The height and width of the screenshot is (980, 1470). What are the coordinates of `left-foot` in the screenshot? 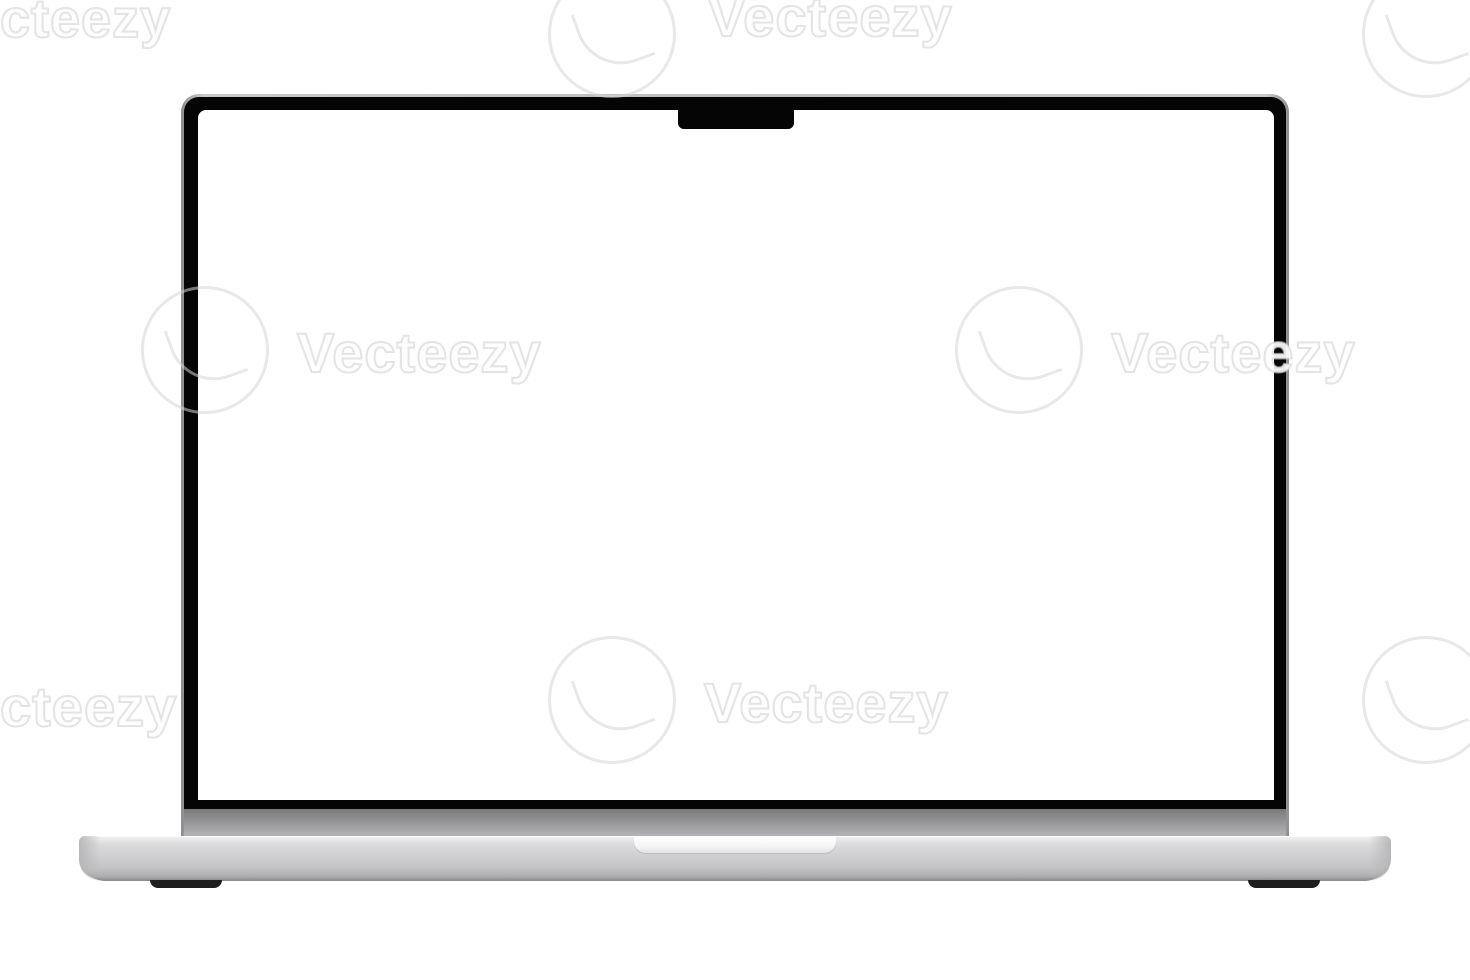 It's located at (186, 884).